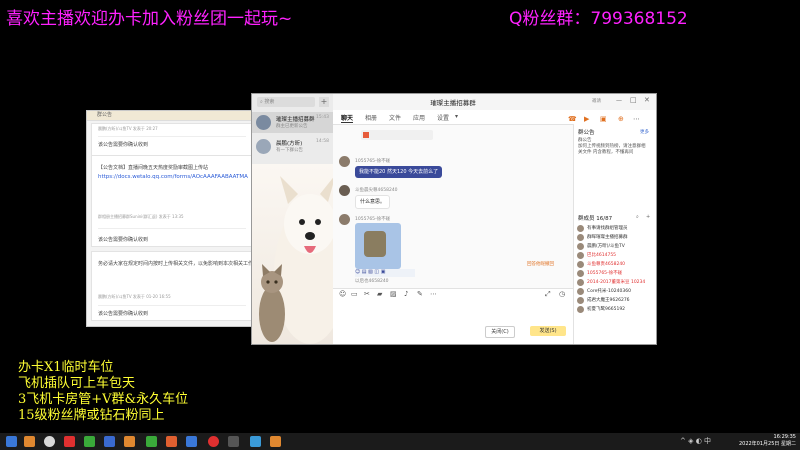 This screenshot has height=450, width=800. Describe the element at coordinates (586, 119) in the screenshot. I see `video-icon: ▶` at that location.